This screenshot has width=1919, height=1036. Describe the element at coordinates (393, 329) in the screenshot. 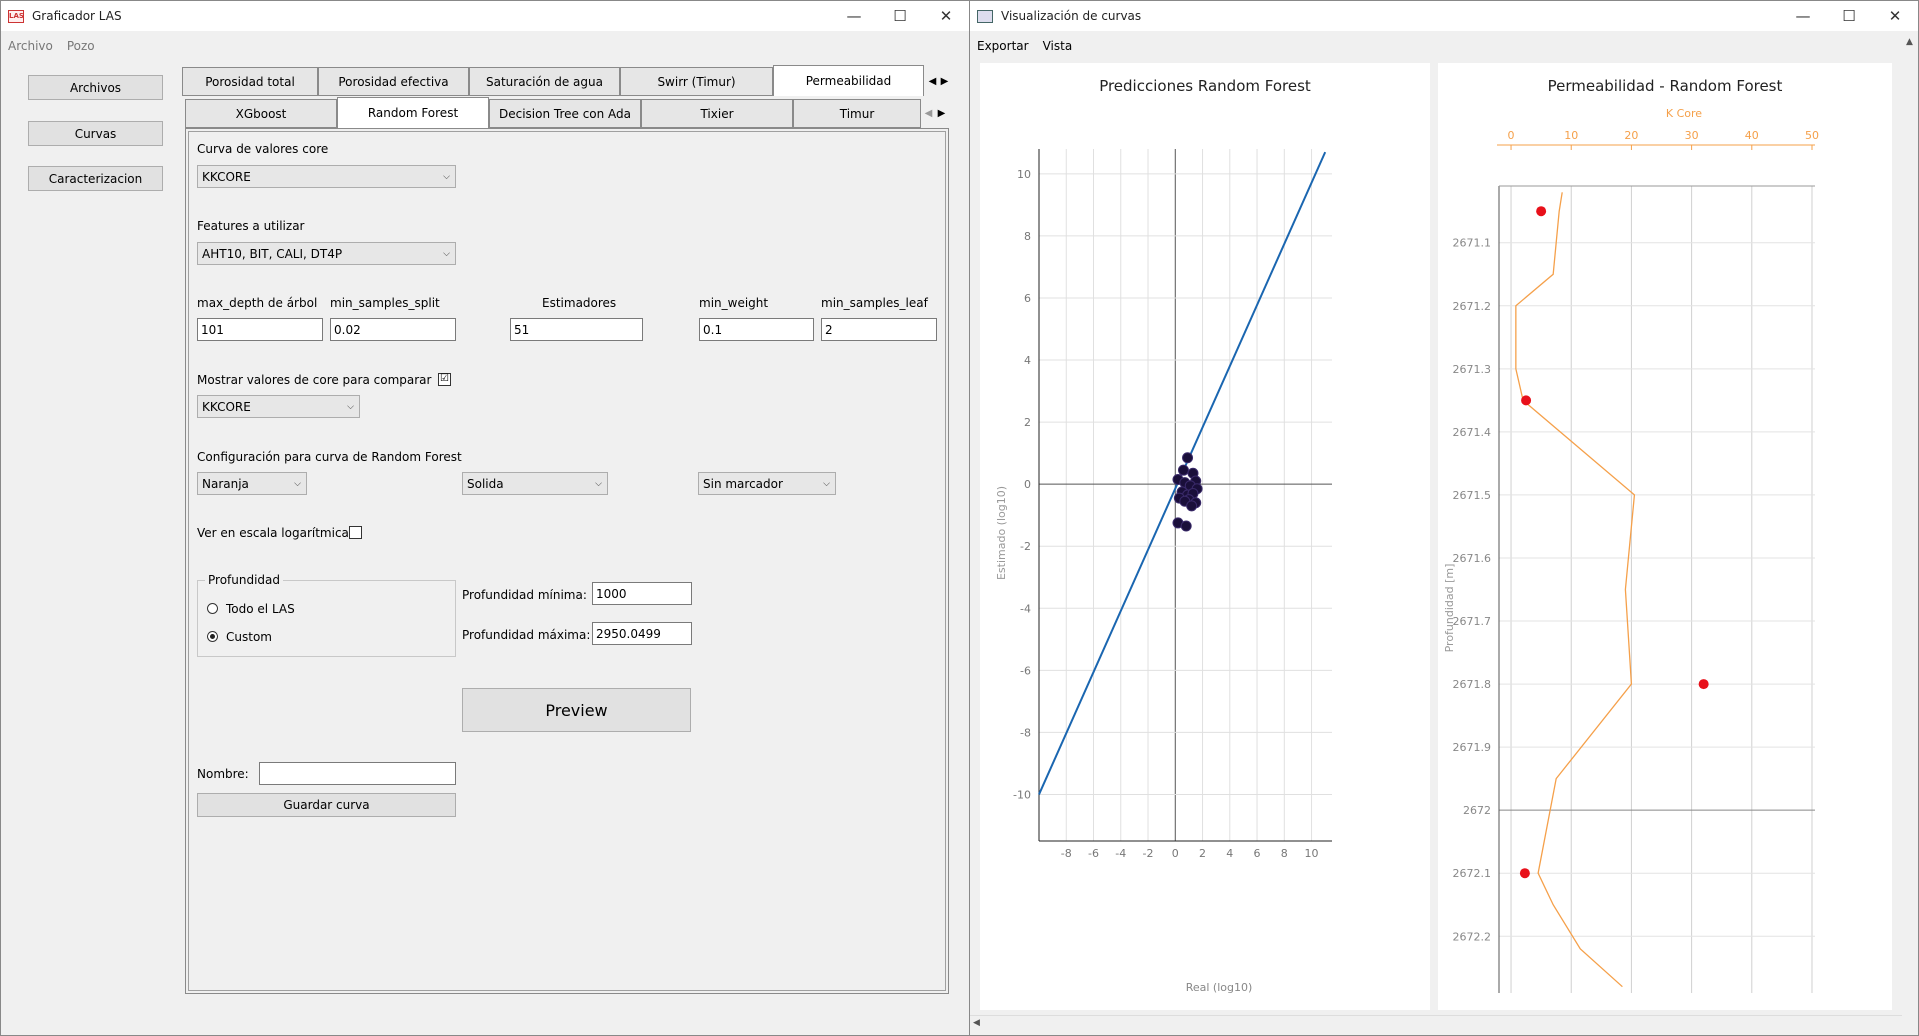

I see `min-samples-split-input: 0.02` at that location.